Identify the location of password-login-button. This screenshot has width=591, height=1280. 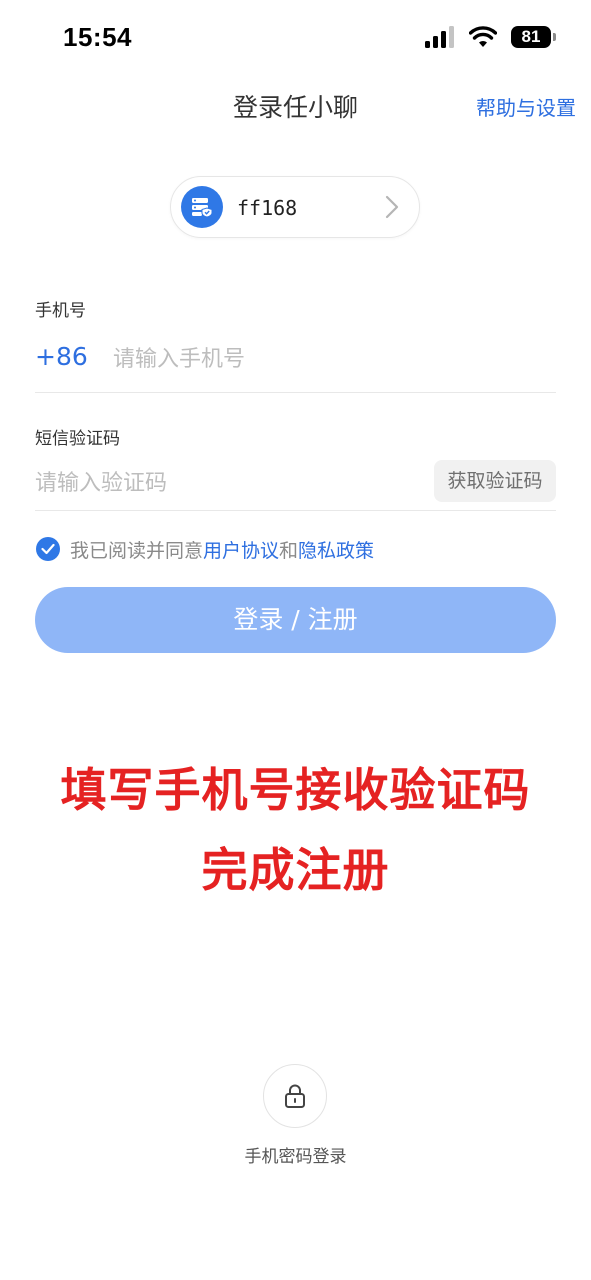
(295, 1096).